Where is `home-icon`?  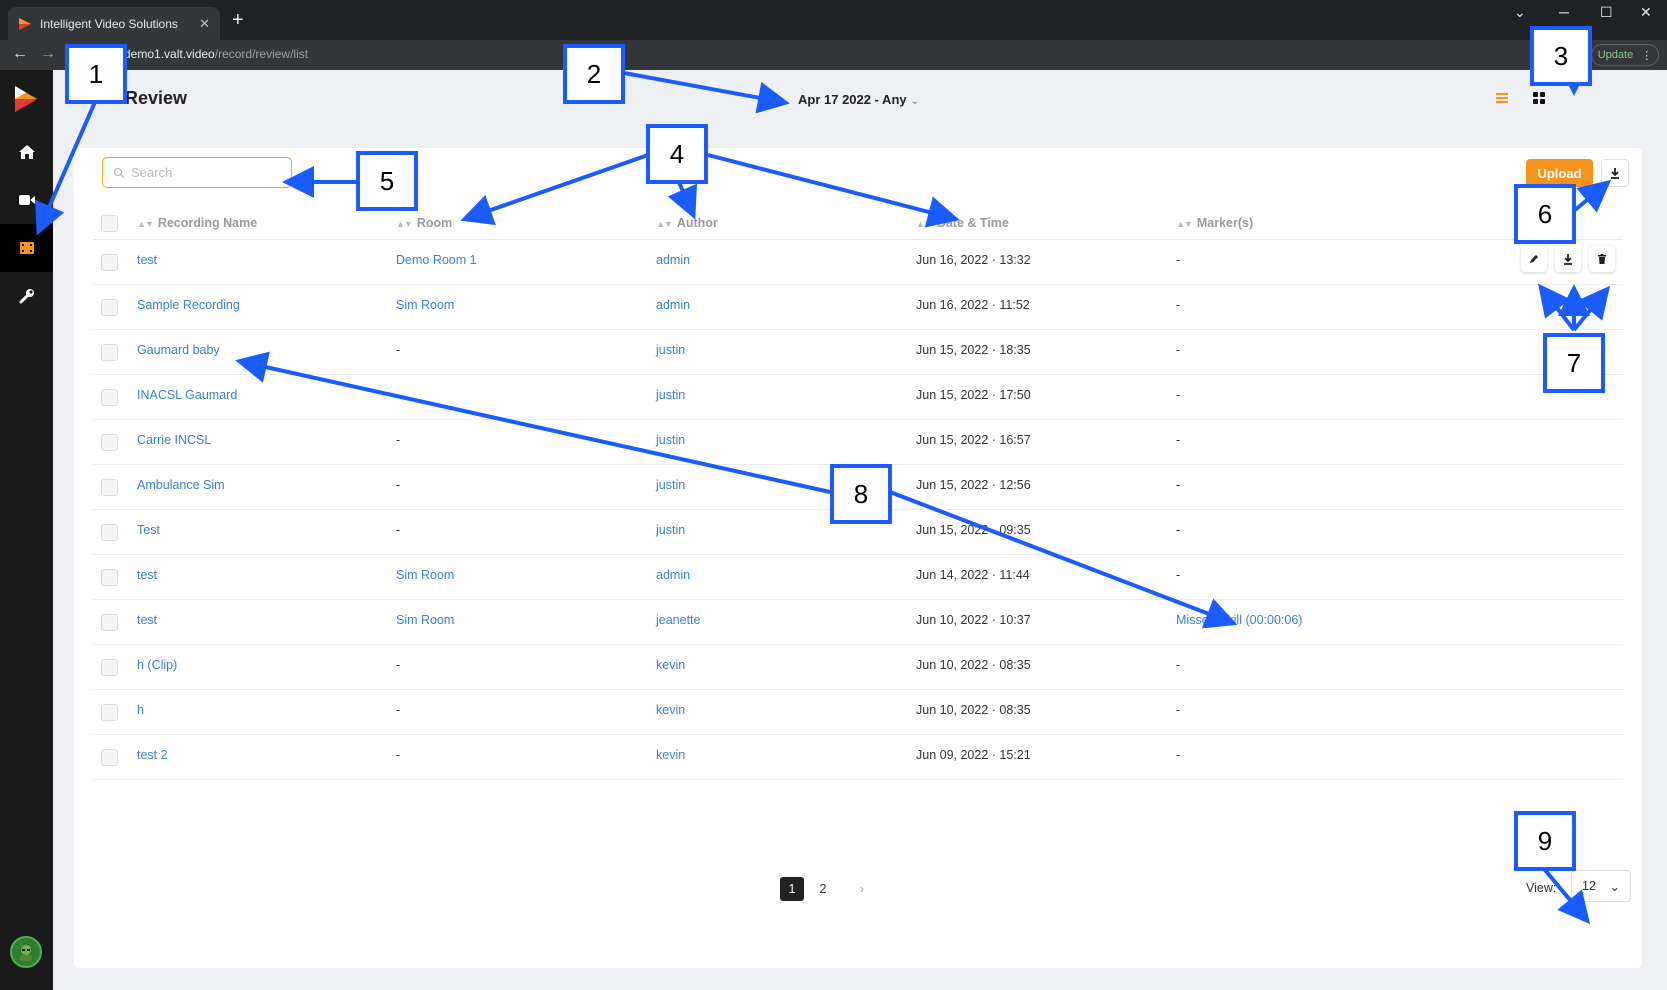
home-icon is located at coordinates (26, 152).